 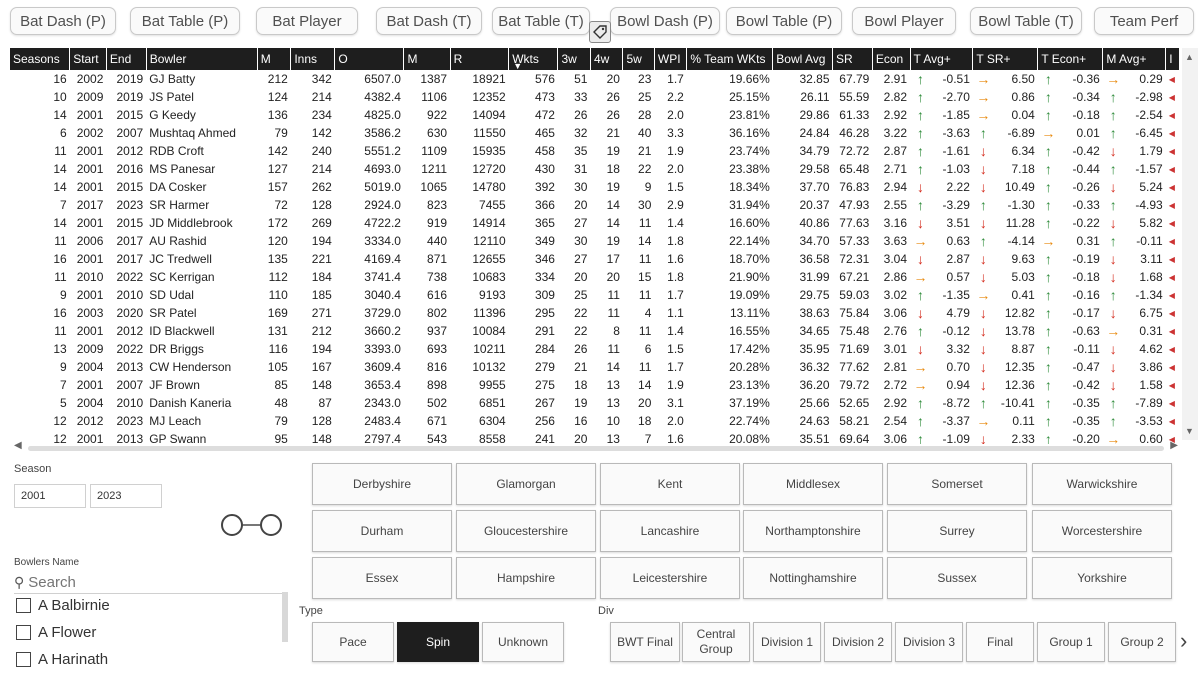 What do you see at coordinates (271, 525) in the screenshot?
I see `season-slider-end-handle` at bounding box center [271, 525].